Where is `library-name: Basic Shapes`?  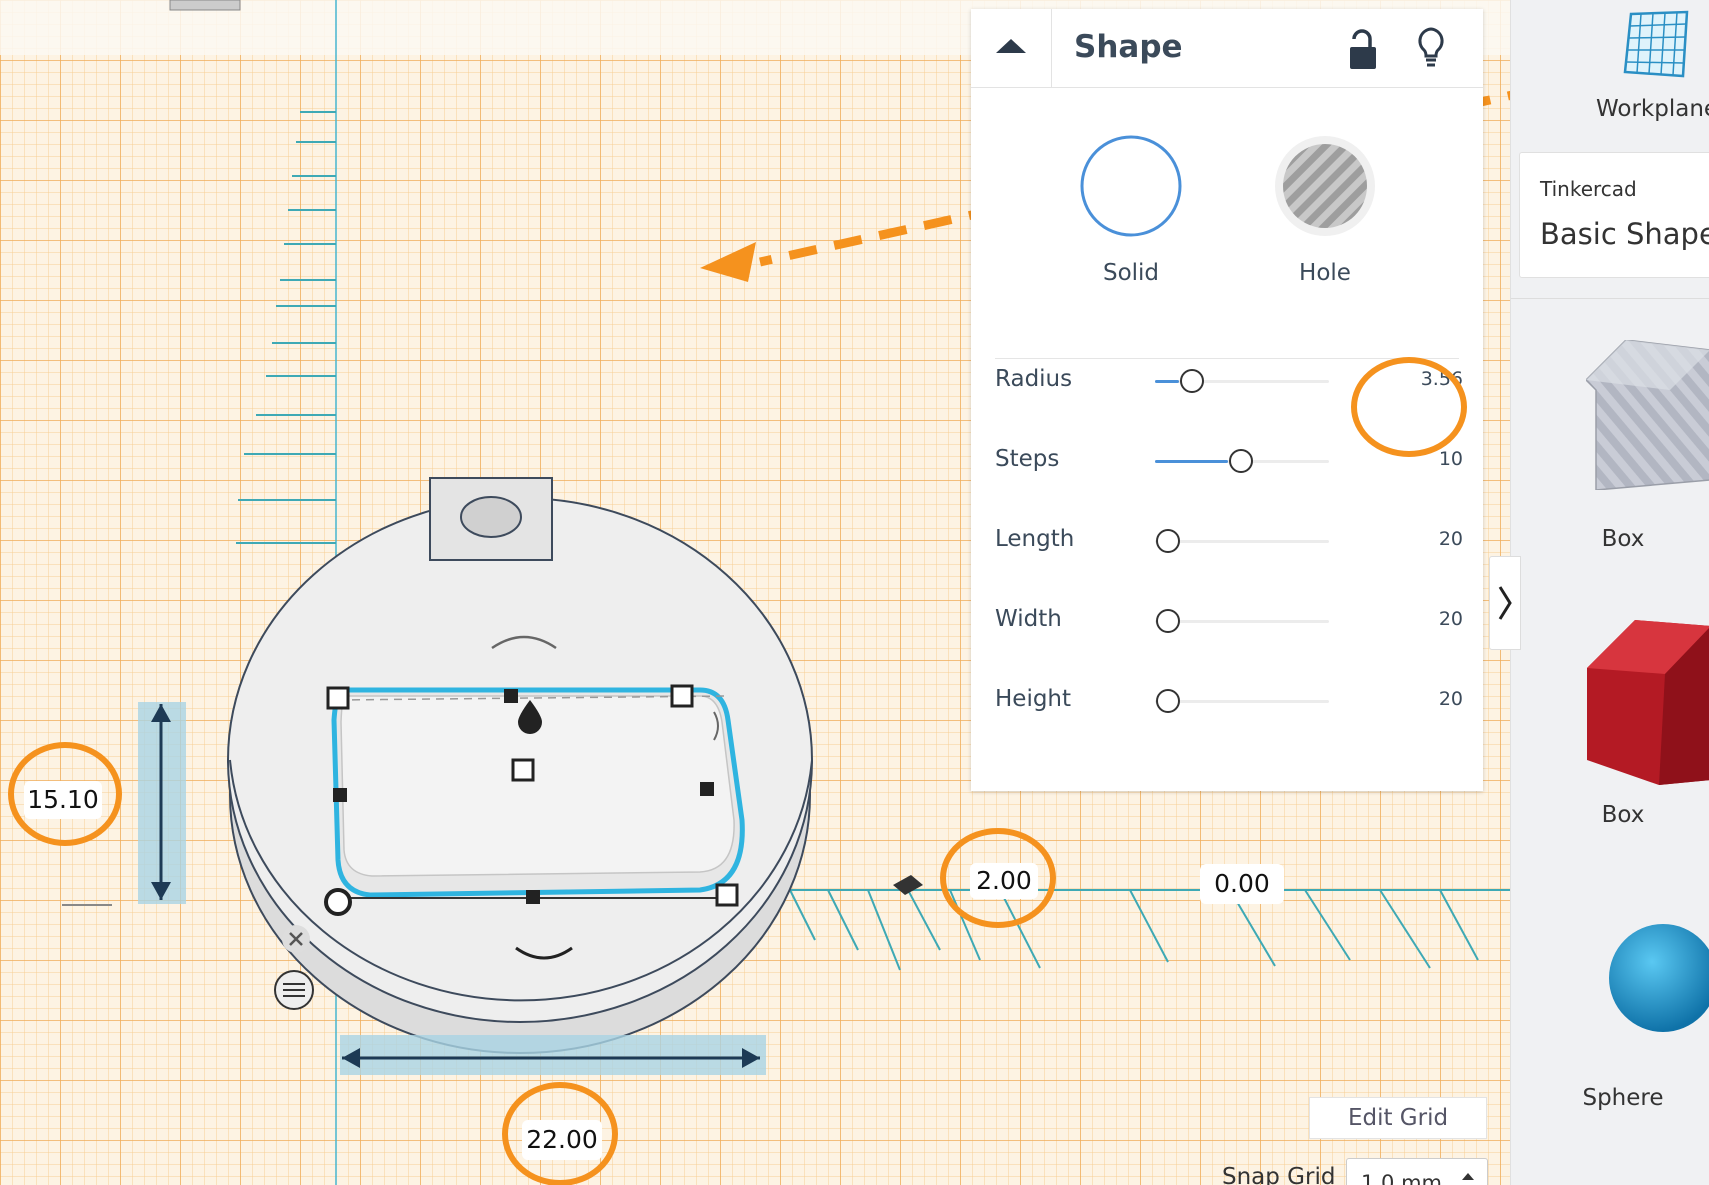
library-name: Basic Shapes is located at coordinates (1624, 234).